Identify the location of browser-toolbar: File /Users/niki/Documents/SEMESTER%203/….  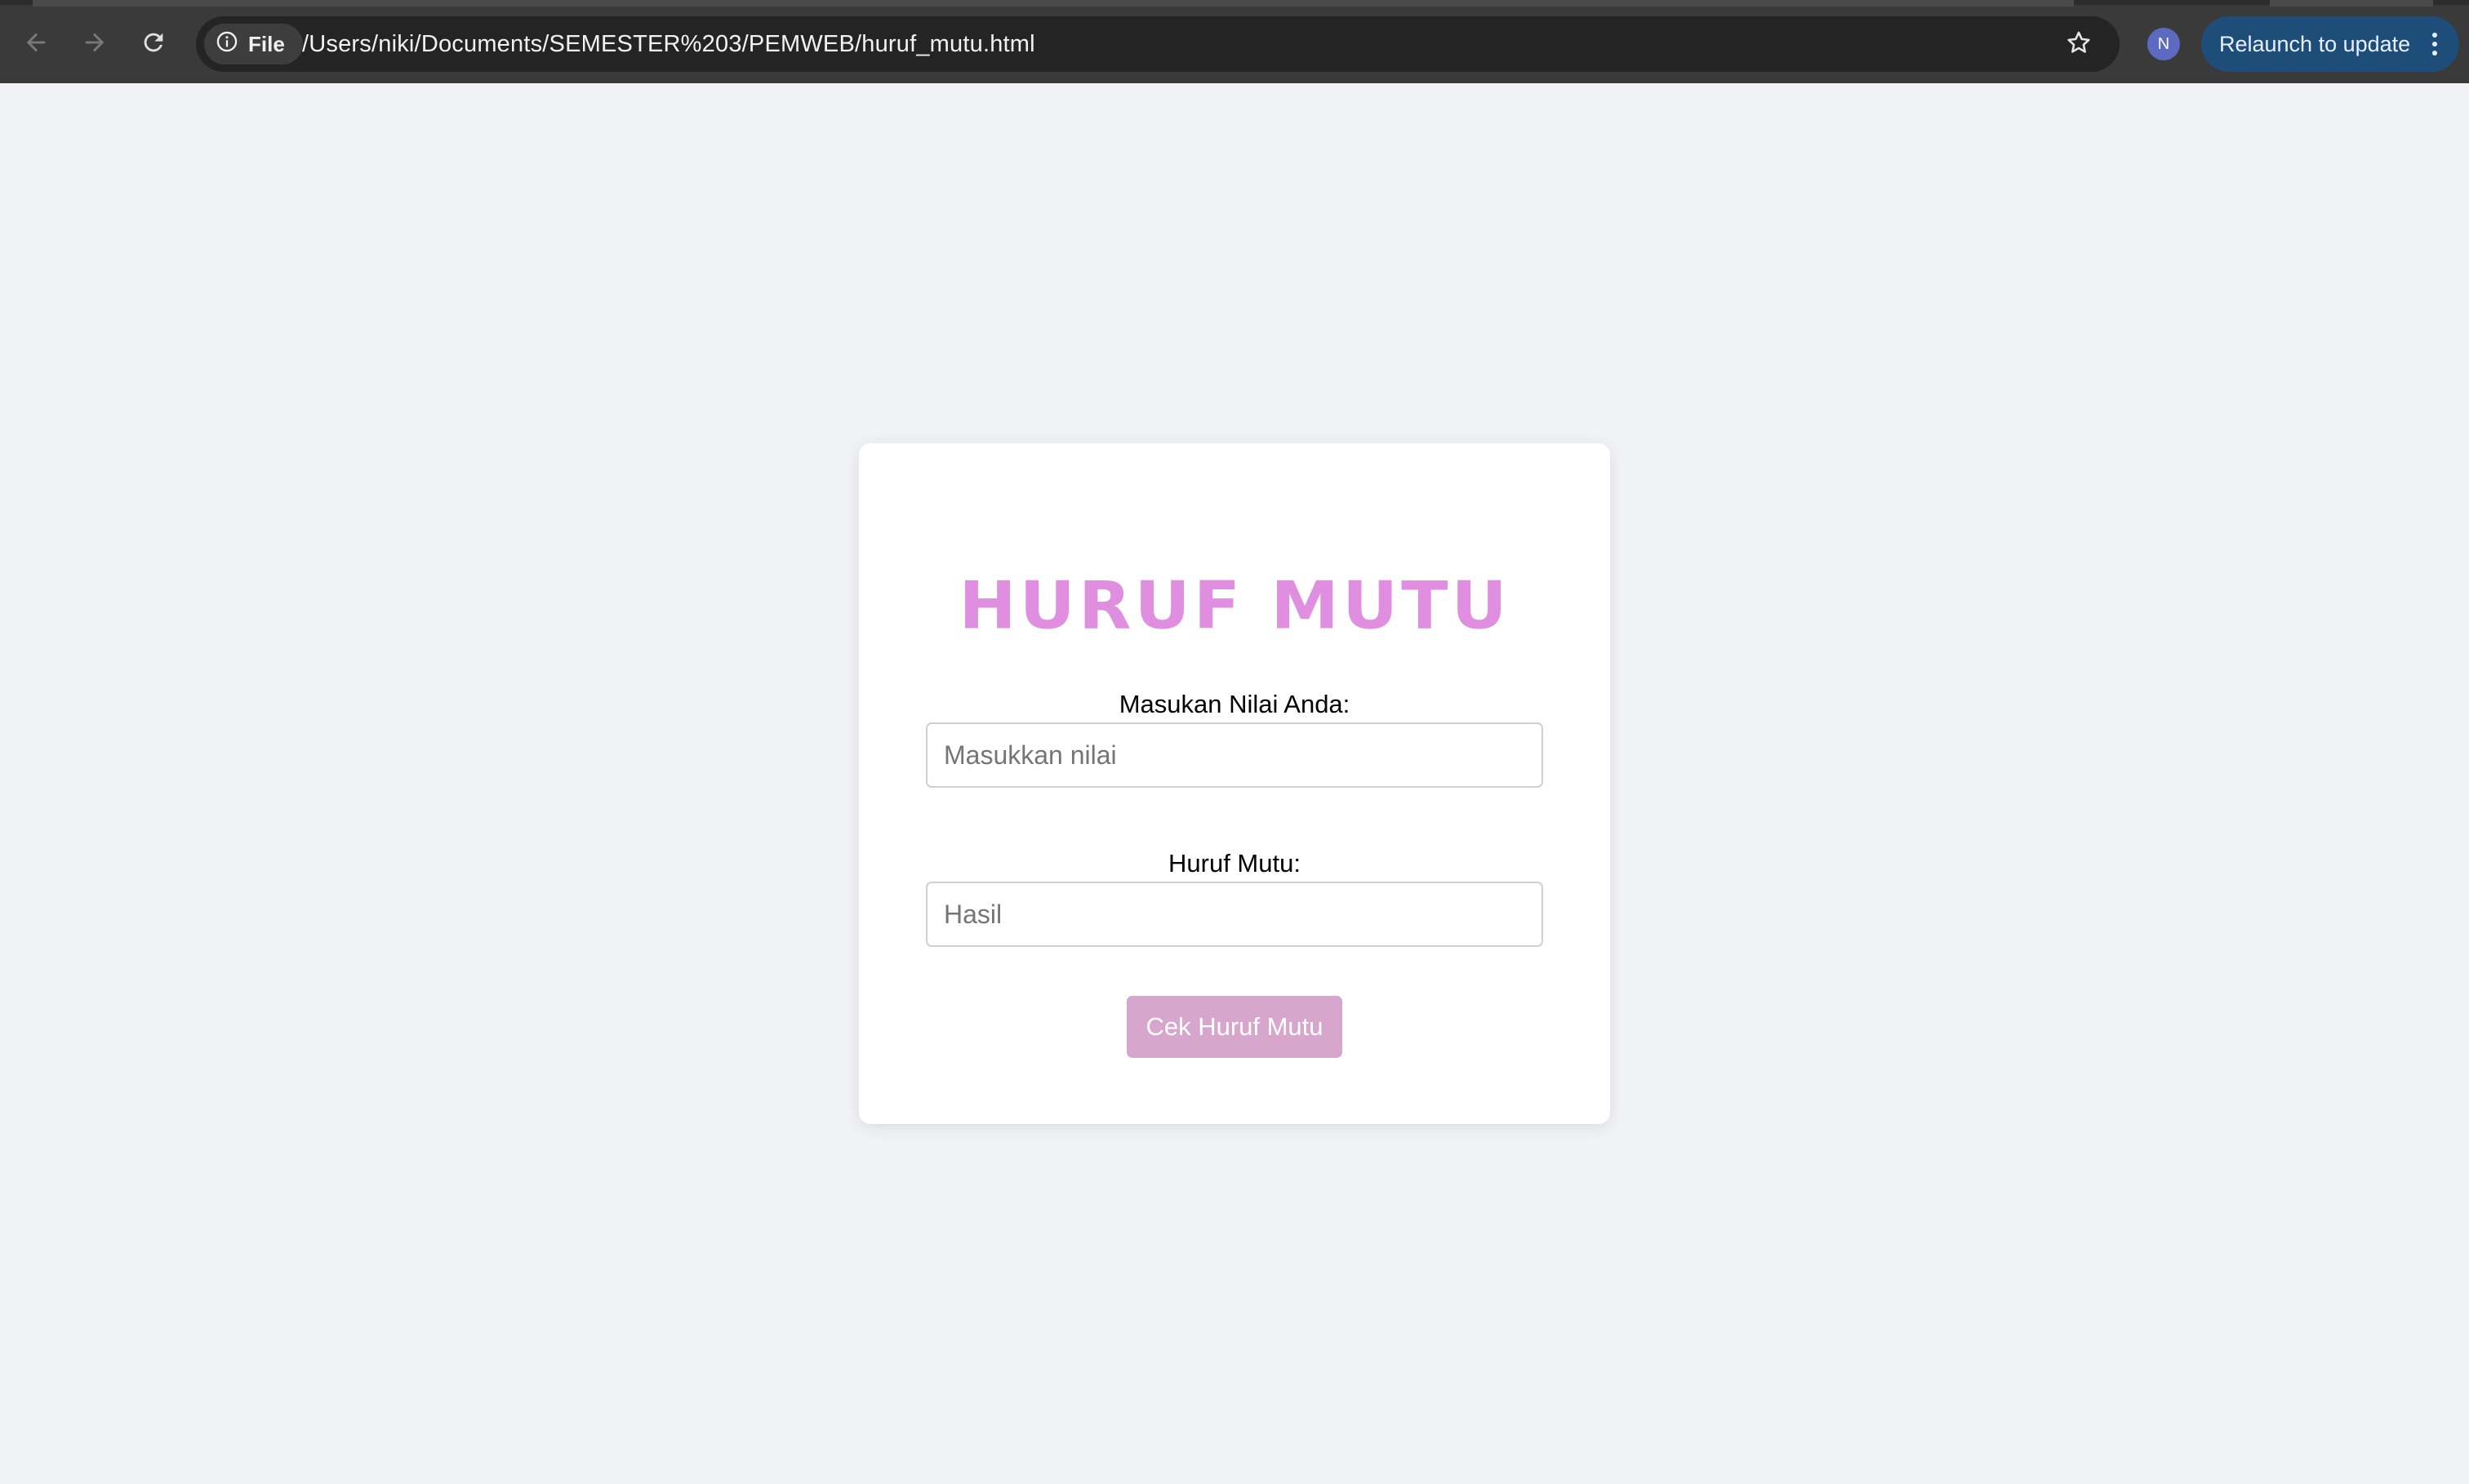
(1234, 41).